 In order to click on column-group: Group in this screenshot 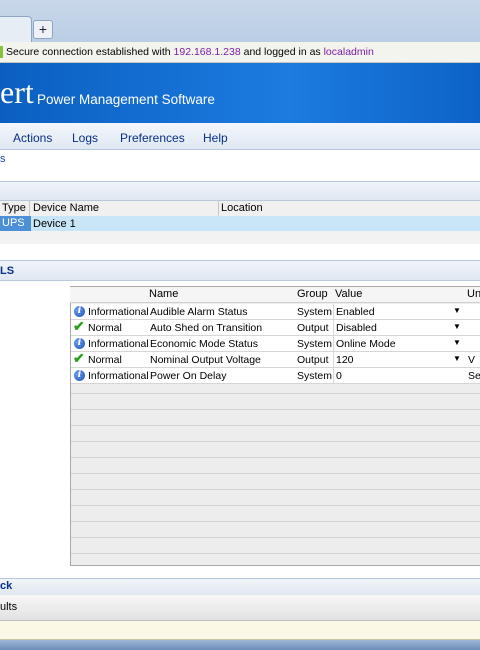, I will do `click(312, 294)`.